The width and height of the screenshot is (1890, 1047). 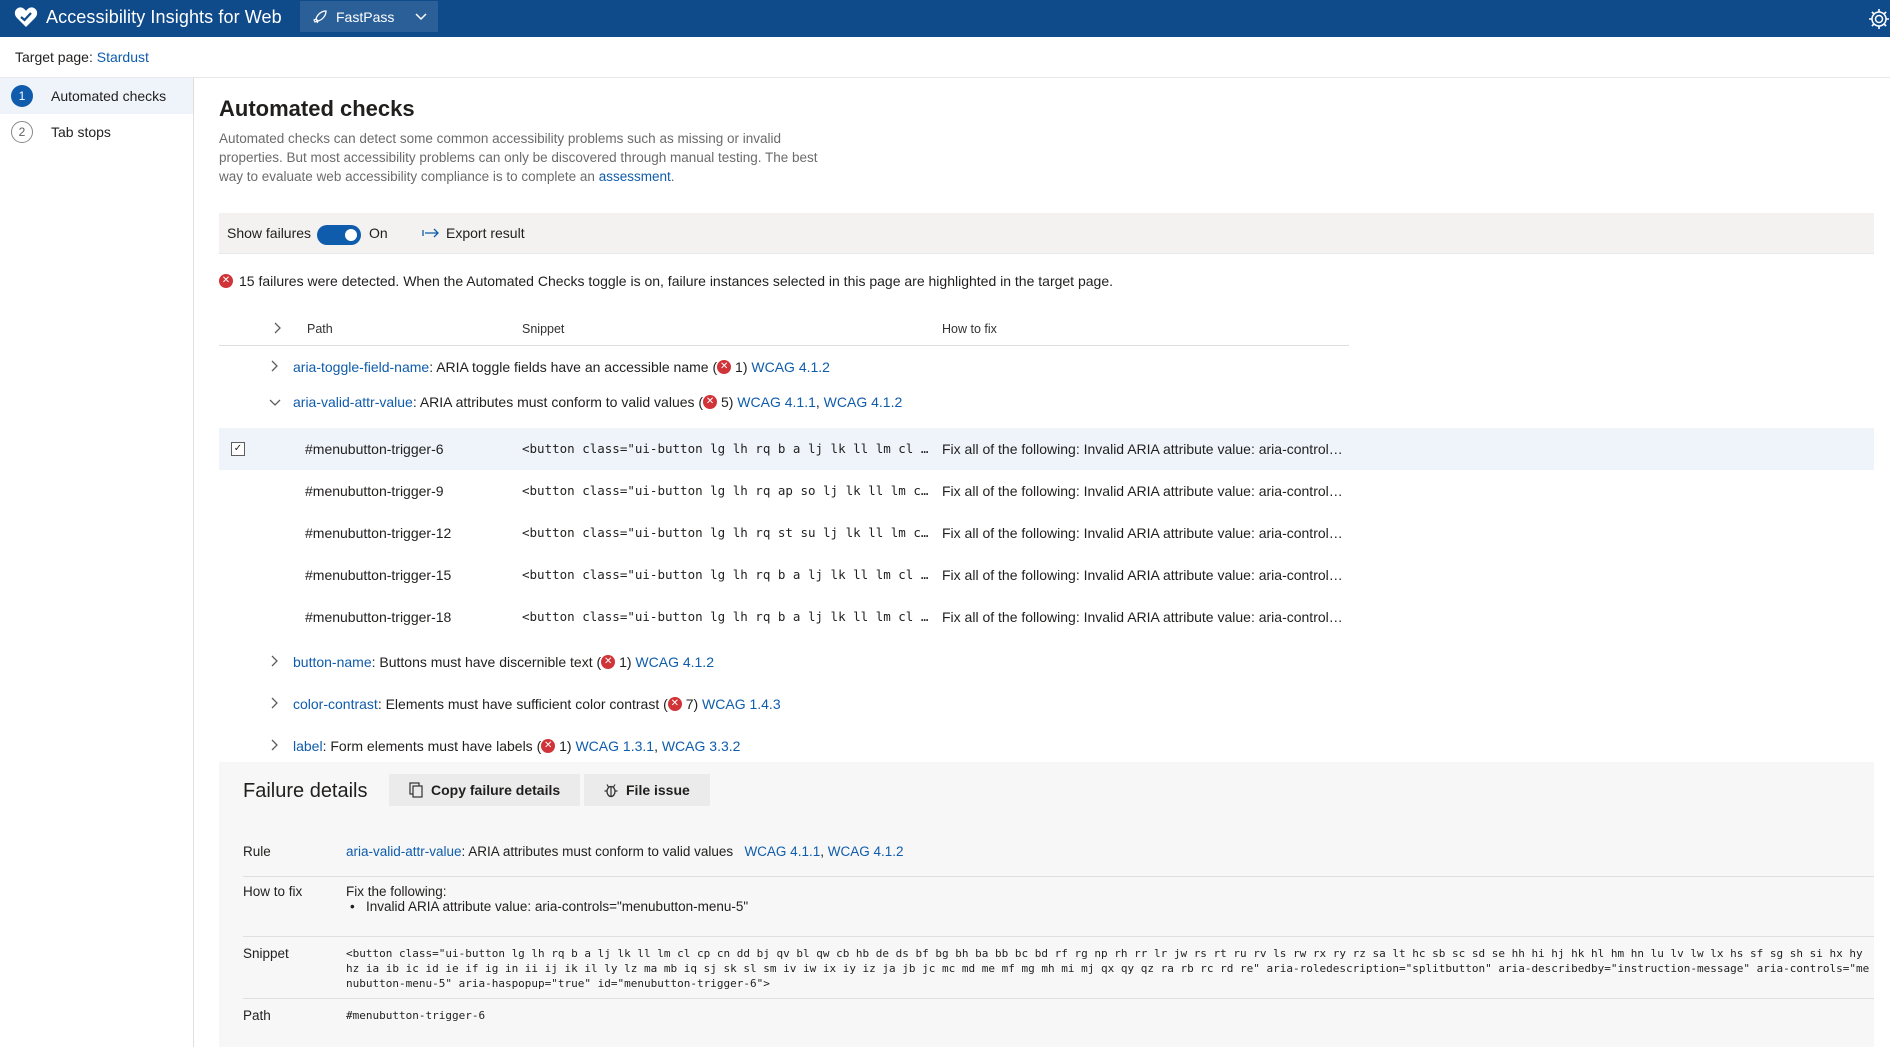 What do you see at coordinates (396, 891) in the screenshot?
I see `how-to-fix-intro: Fix the following:` at bounding box center [396, 891].